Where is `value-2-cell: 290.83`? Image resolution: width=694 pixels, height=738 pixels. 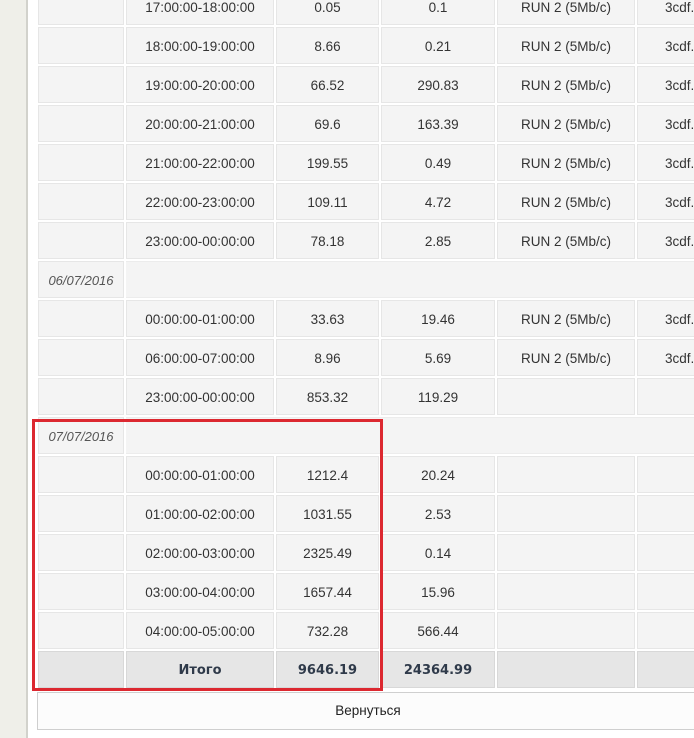 value-2-cell: 290.83 is located at coordinates (438, 84).